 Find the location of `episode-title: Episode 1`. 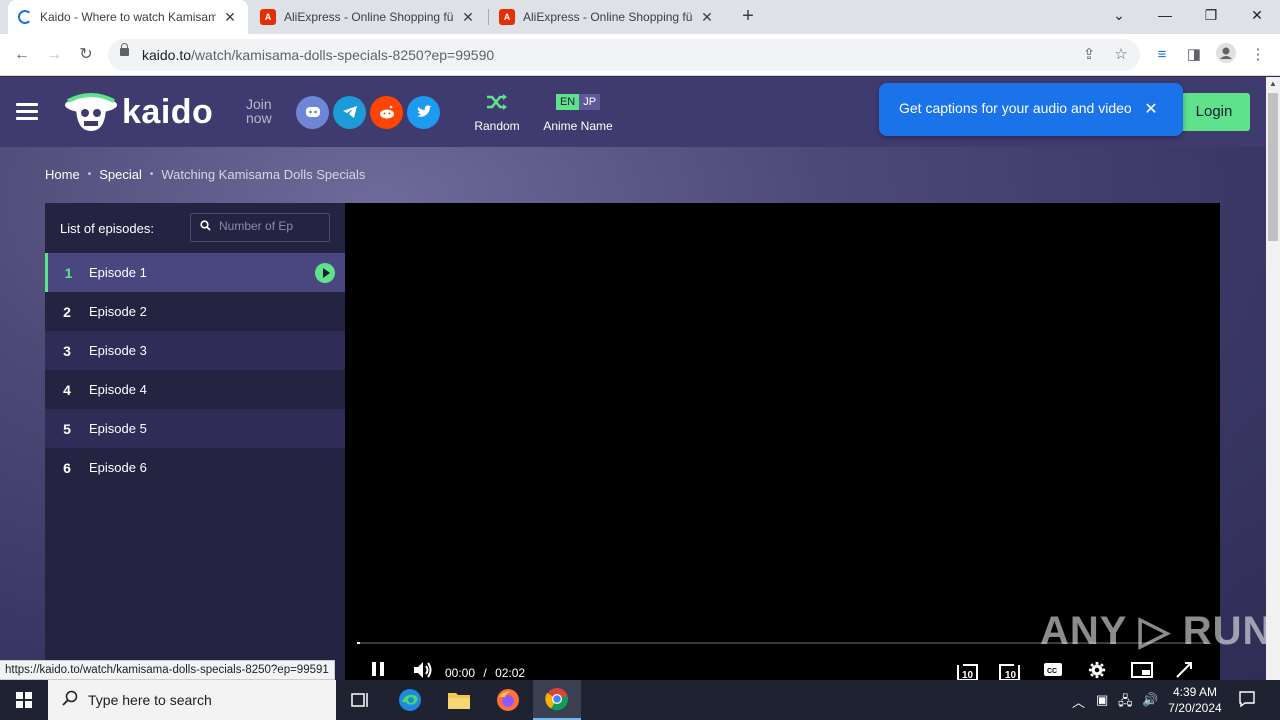

episode-title: Episode 1 is located at coordinates (118, 272).